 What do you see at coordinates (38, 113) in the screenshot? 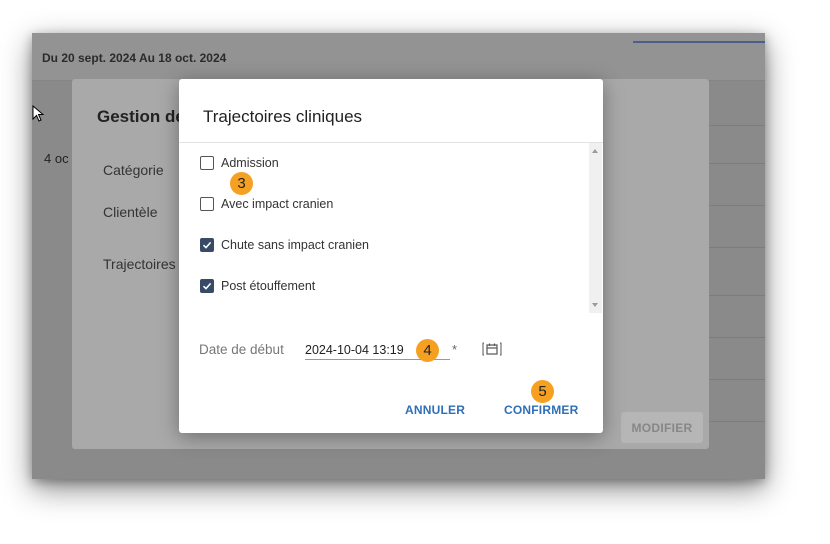
I see `cursor-icon` at bounding box center [38, 113].